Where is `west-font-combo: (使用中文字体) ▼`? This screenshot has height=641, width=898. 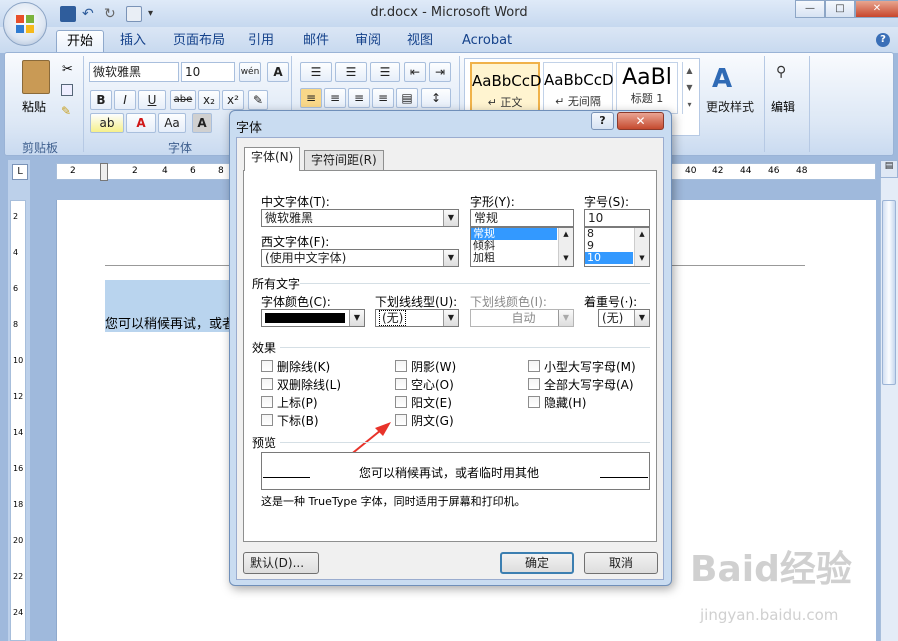
west-font-combo: (使用中文字体) ▼ is located at coordinates (360, 258).